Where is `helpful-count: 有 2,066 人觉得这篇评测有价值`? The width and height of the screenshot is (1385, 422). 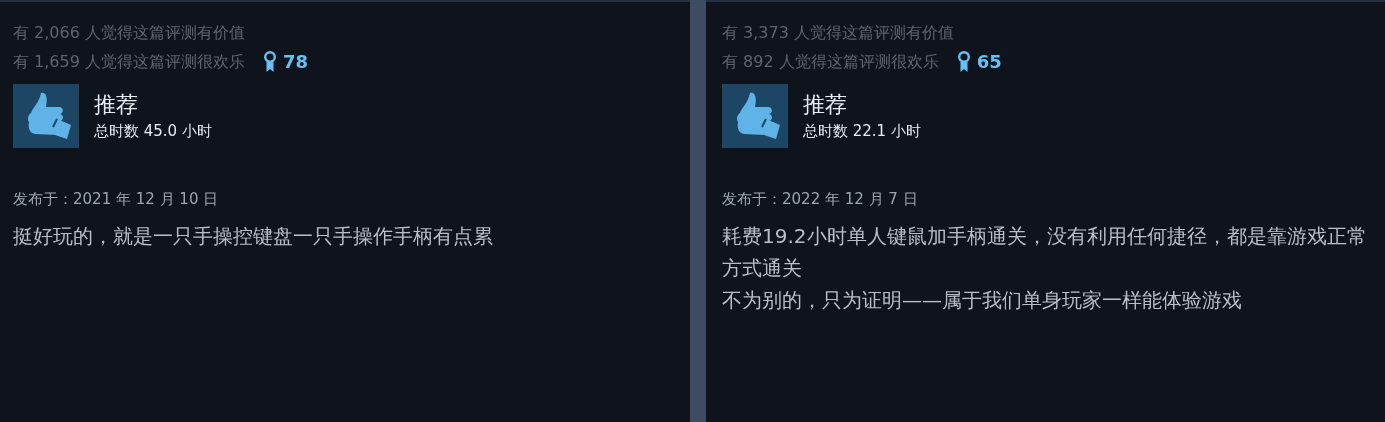 helpful-count: 有 2,066 人觉得这篇评测有价值 is located at coordinates (129, 33).